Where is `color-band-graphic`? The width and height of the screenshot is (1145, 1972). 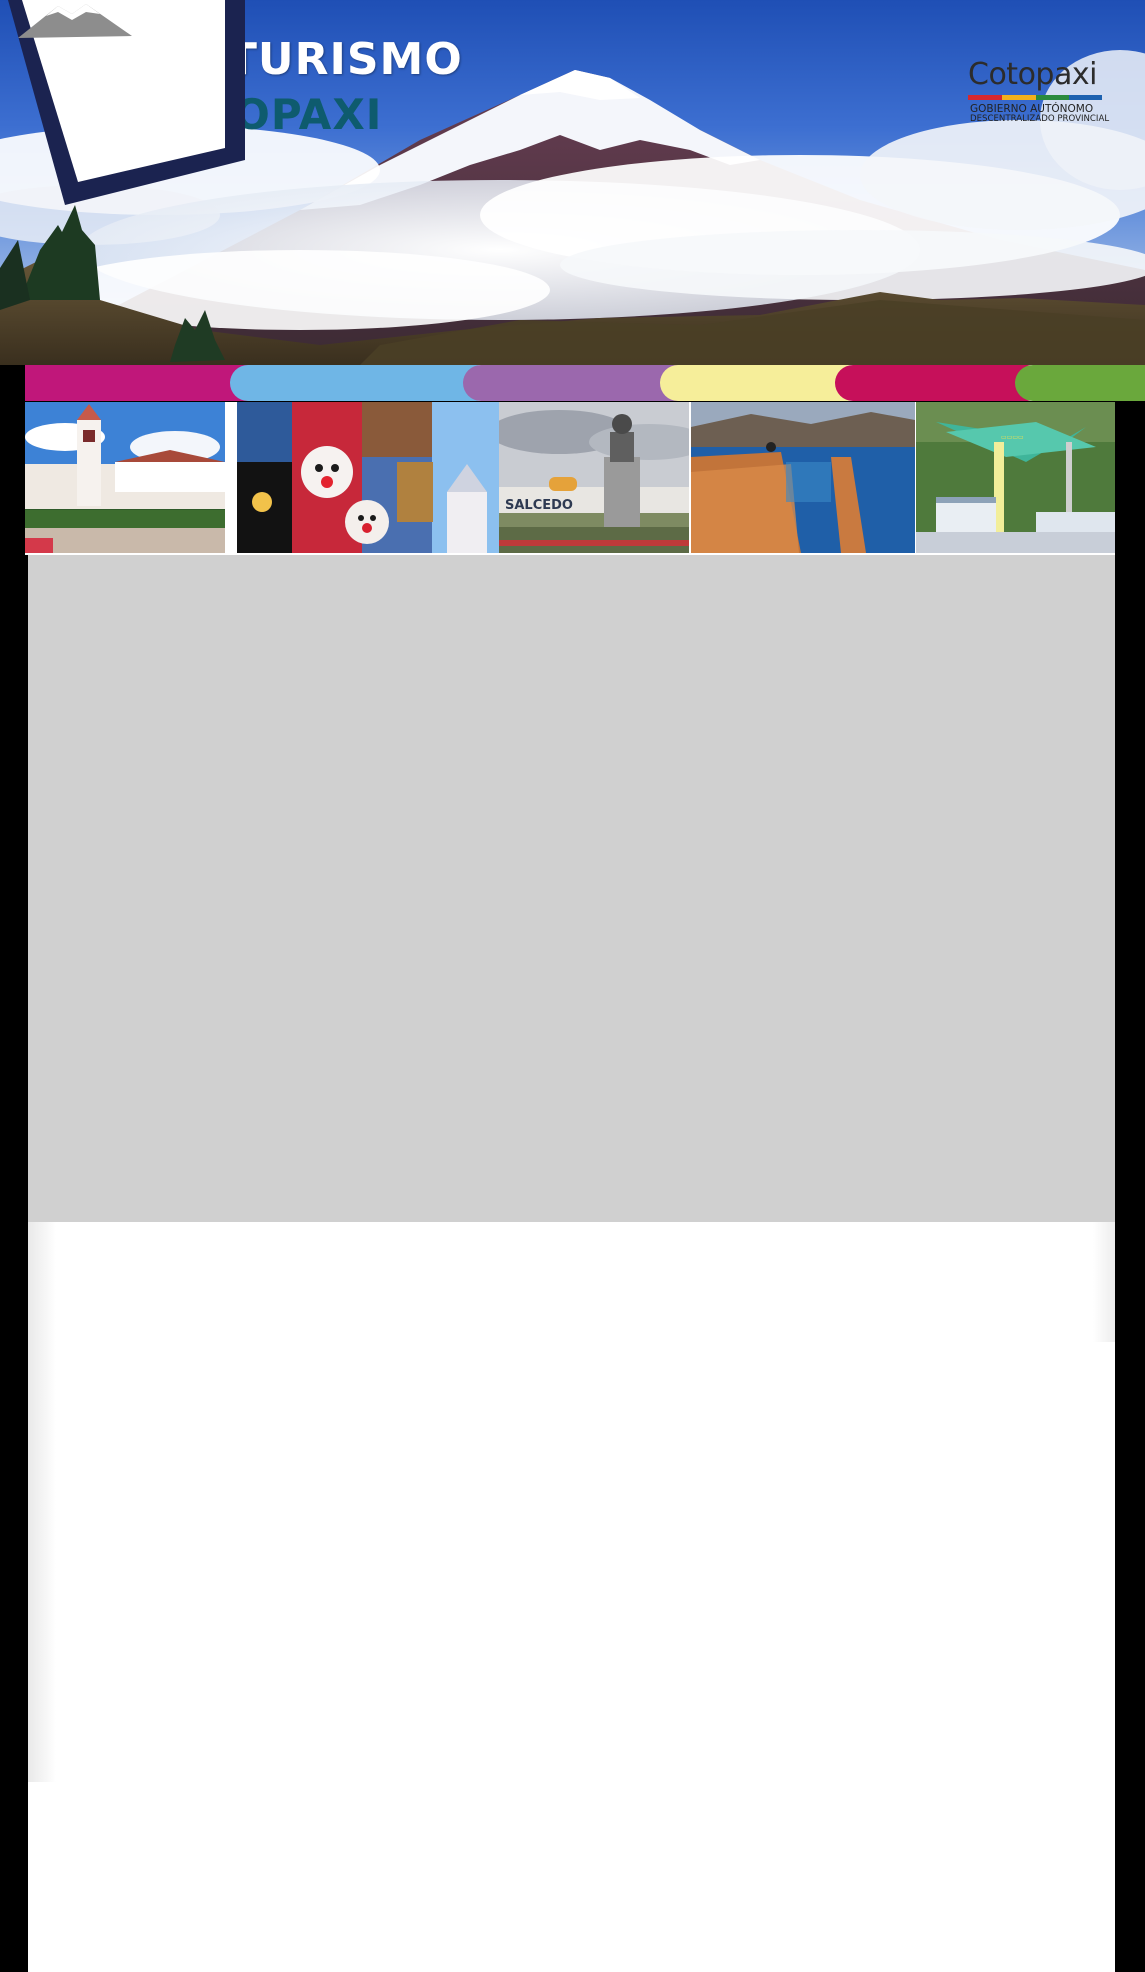 color-band-graphic is located at coordinates (585, 383).